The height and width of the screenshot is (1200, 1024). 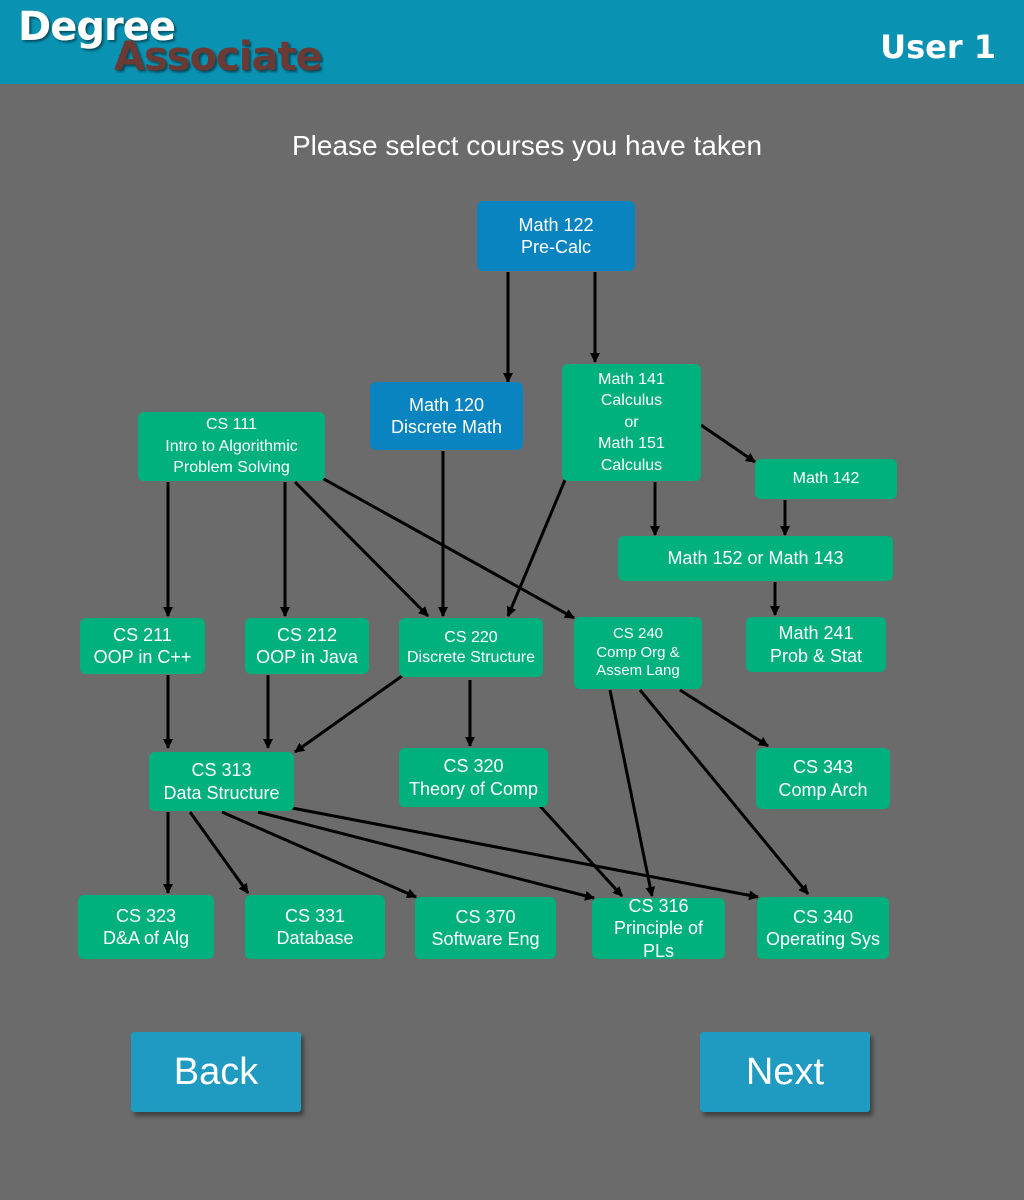 I want to click on course-math120: Math 120 Discrete Math, so click(x=446, y=416).